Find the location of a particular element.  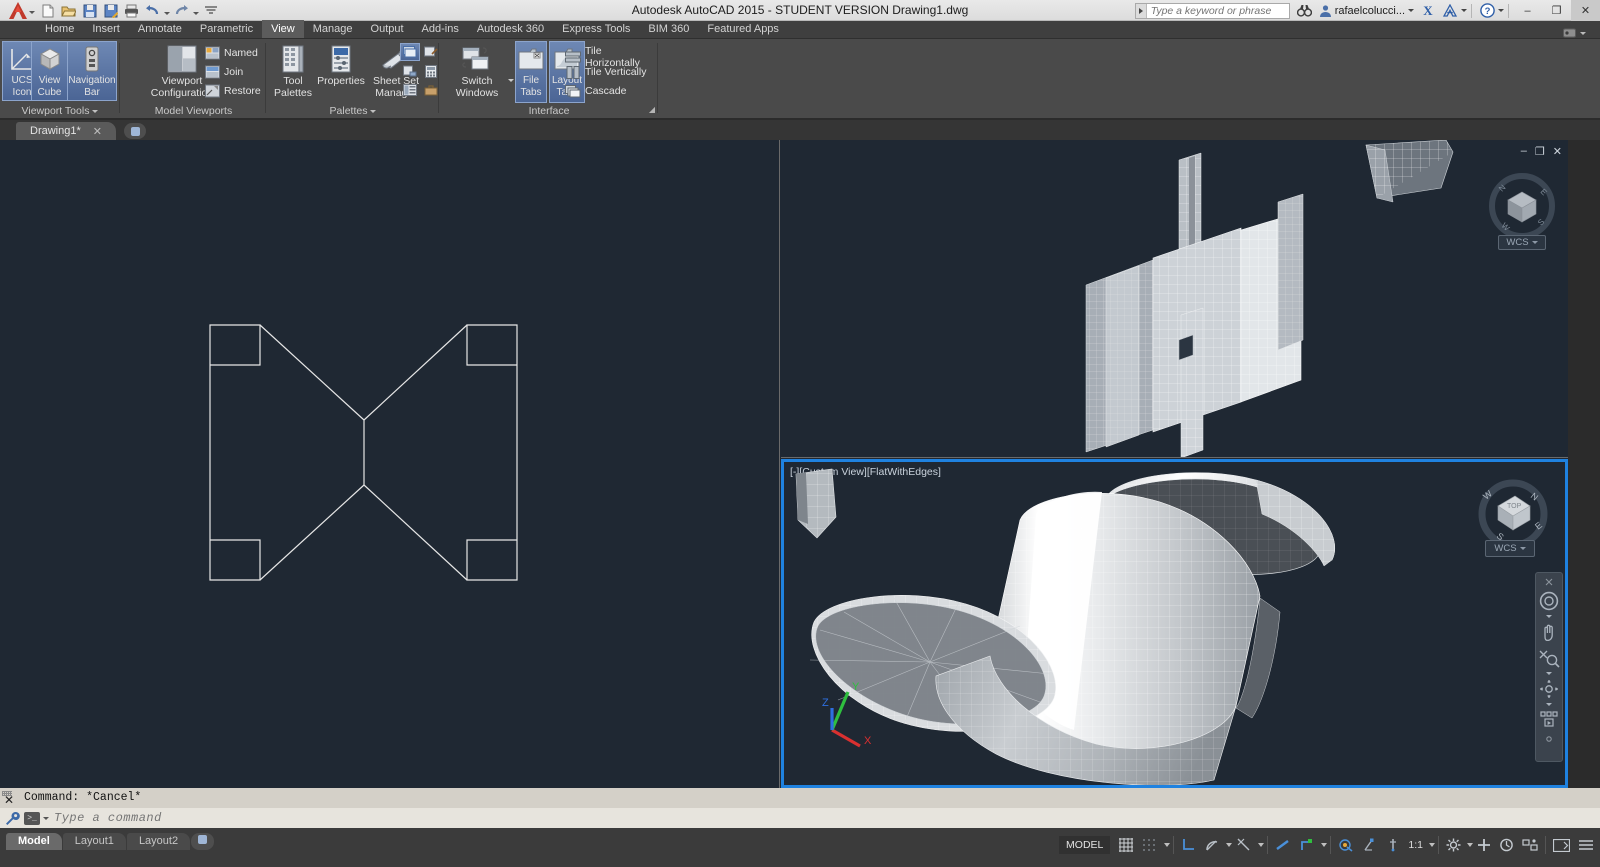

tab-add-ins: Add-ins is located at coordinates (440, 29).